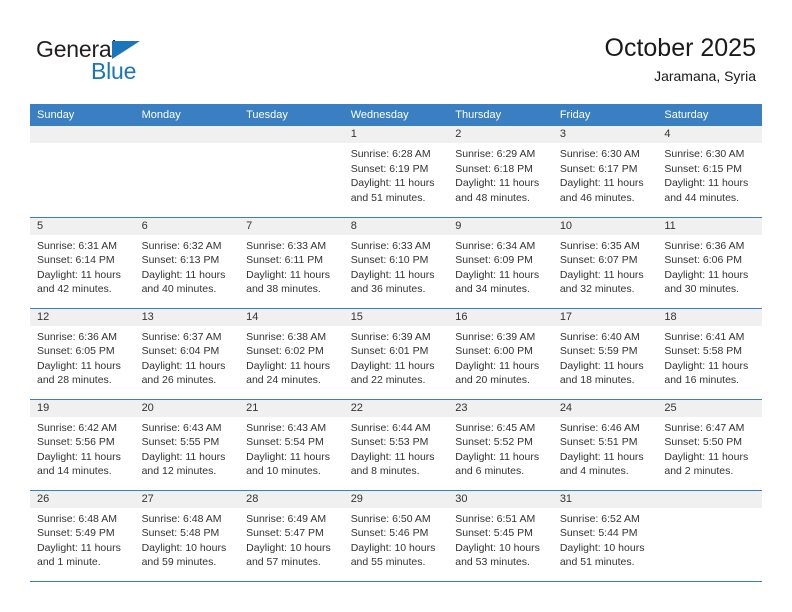 This screenshot has width=792, height=612. Describe the element at coordinates (500, 317) in the screenshot. I see `day-number: 16` at that location.